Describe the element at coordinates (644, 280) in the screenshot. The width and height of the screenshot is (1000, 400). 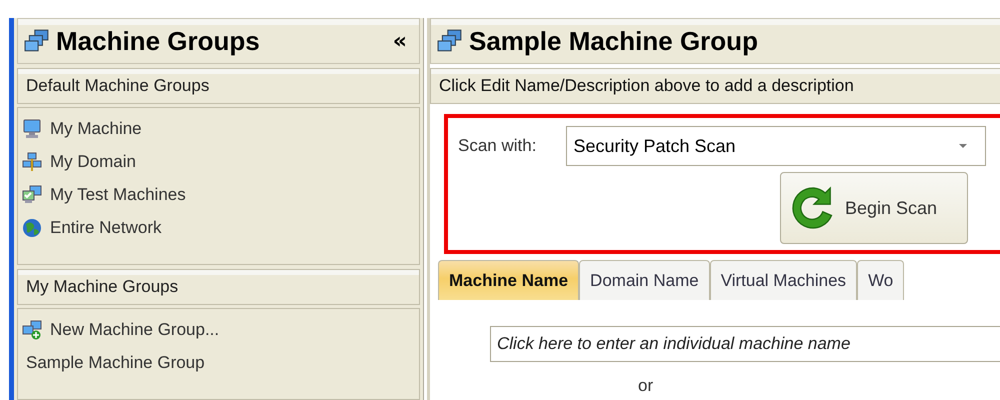
I see `tab: Domain Name` at that location.